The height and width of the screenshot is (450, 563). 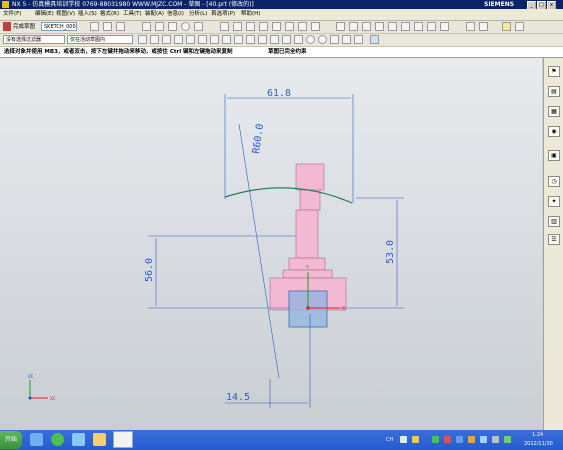 What do you see at coordinates (149, 270) in the screenshot?
I see `left-height-dimension: 56.0` at bounding box center [149, 270].